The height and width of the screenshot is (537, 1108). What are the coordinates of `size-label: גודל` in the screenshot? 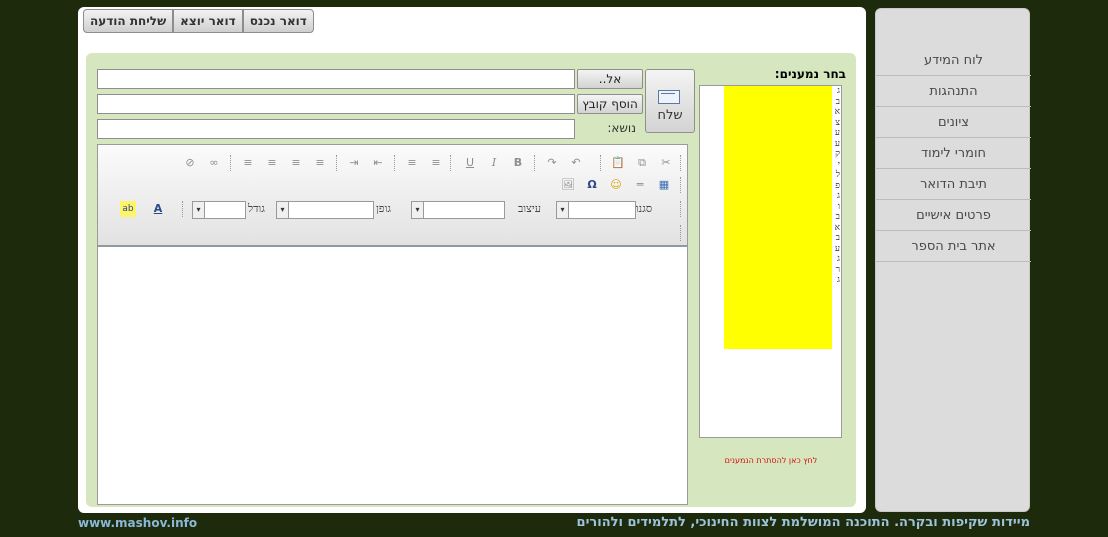 It's located at (256, 208).